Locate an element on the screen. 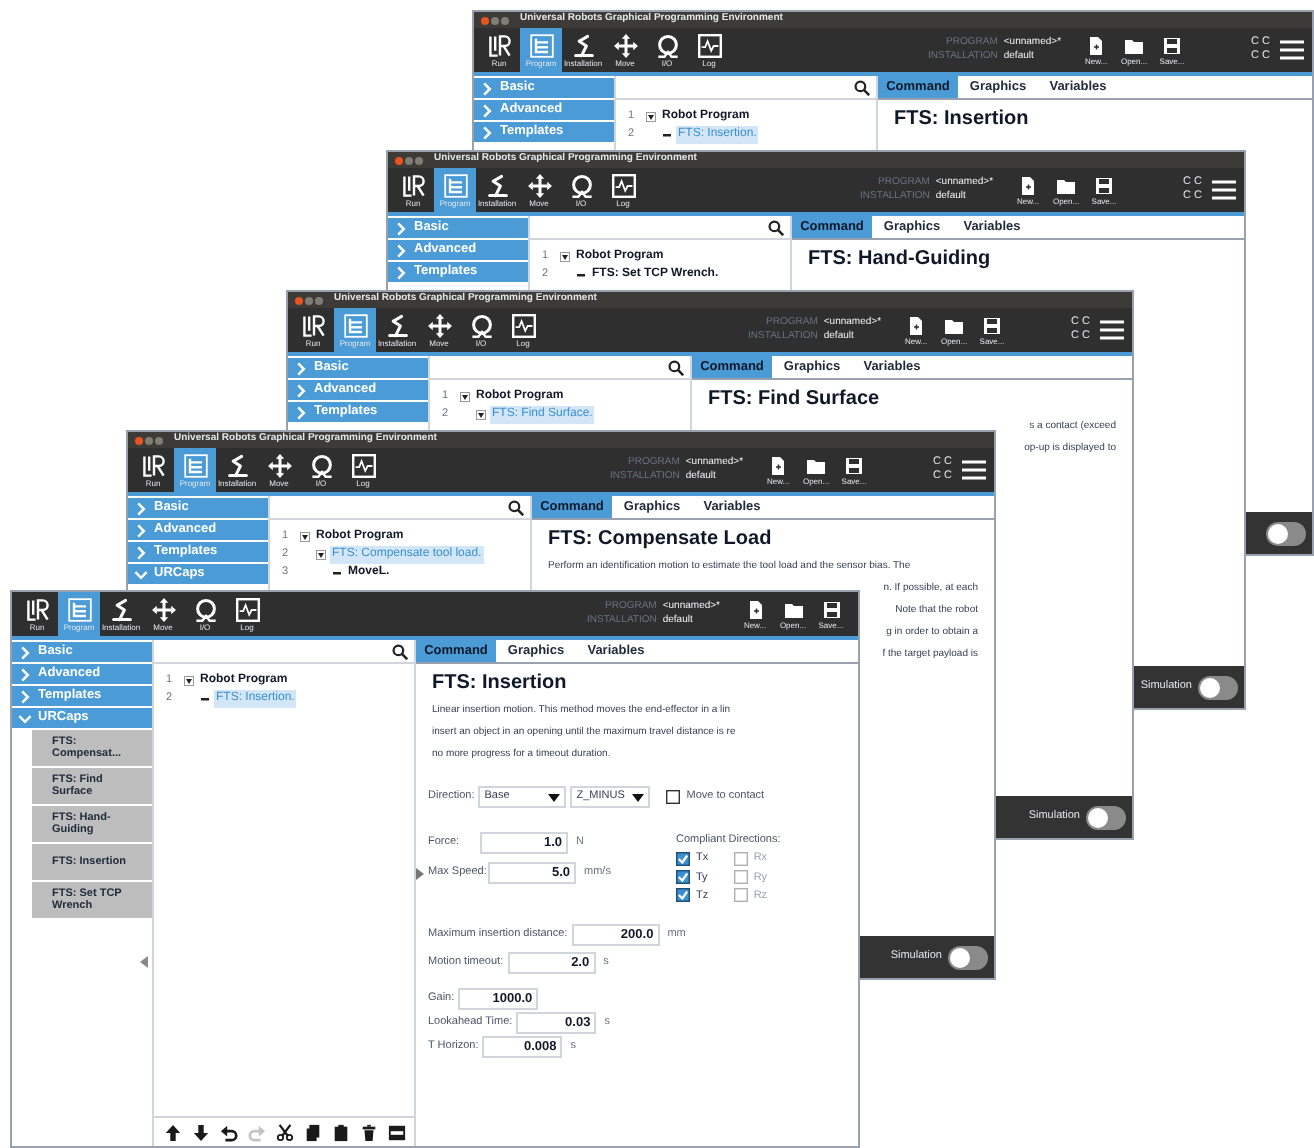 The width and height of the screenshot is (1314, 1148). panel-heading: FTS: Find Surface is located at coordinates (794, 400).